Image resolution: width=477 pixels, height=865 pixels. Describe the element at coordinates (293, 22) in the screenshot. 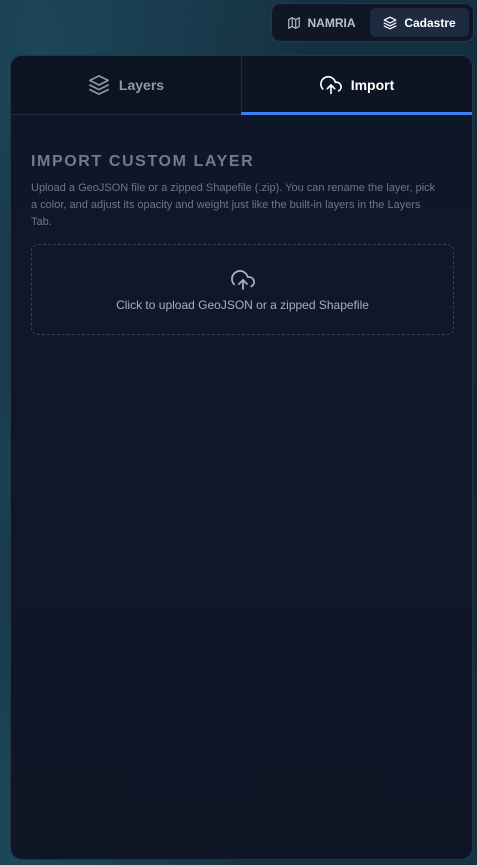

I see `map-icon` at that location.